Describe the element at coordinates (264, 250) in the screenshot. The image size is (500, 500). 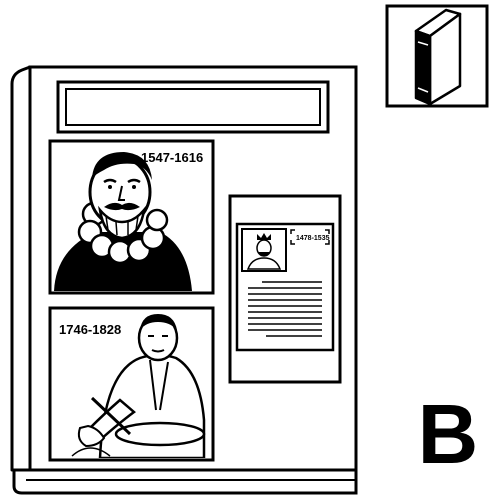
I see `document-portrait` at that location.